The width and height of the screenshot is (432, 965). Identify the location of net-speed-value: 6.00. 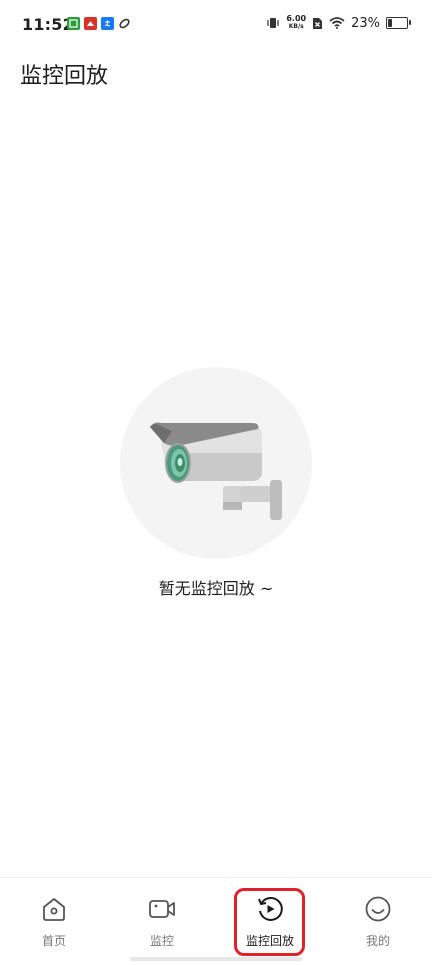
(296, 18).